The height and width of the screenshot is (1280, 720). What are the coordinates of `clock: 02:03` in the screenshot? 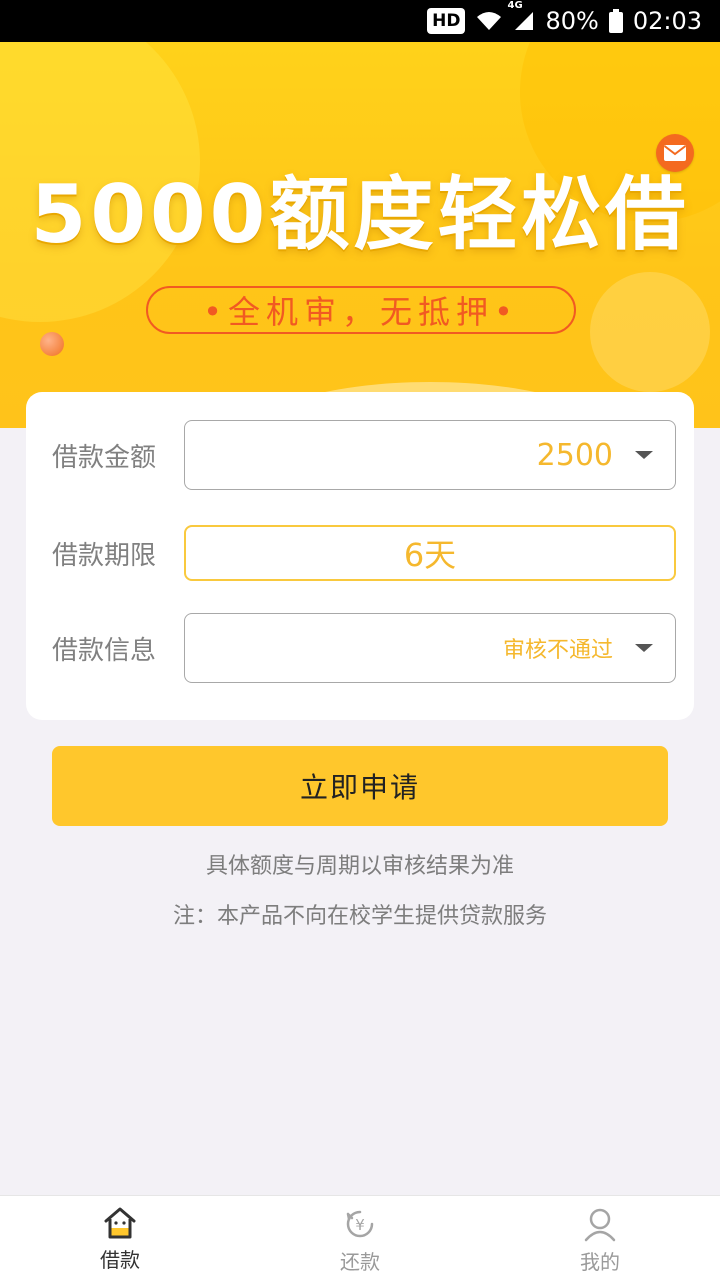 It's located at (667, 21).